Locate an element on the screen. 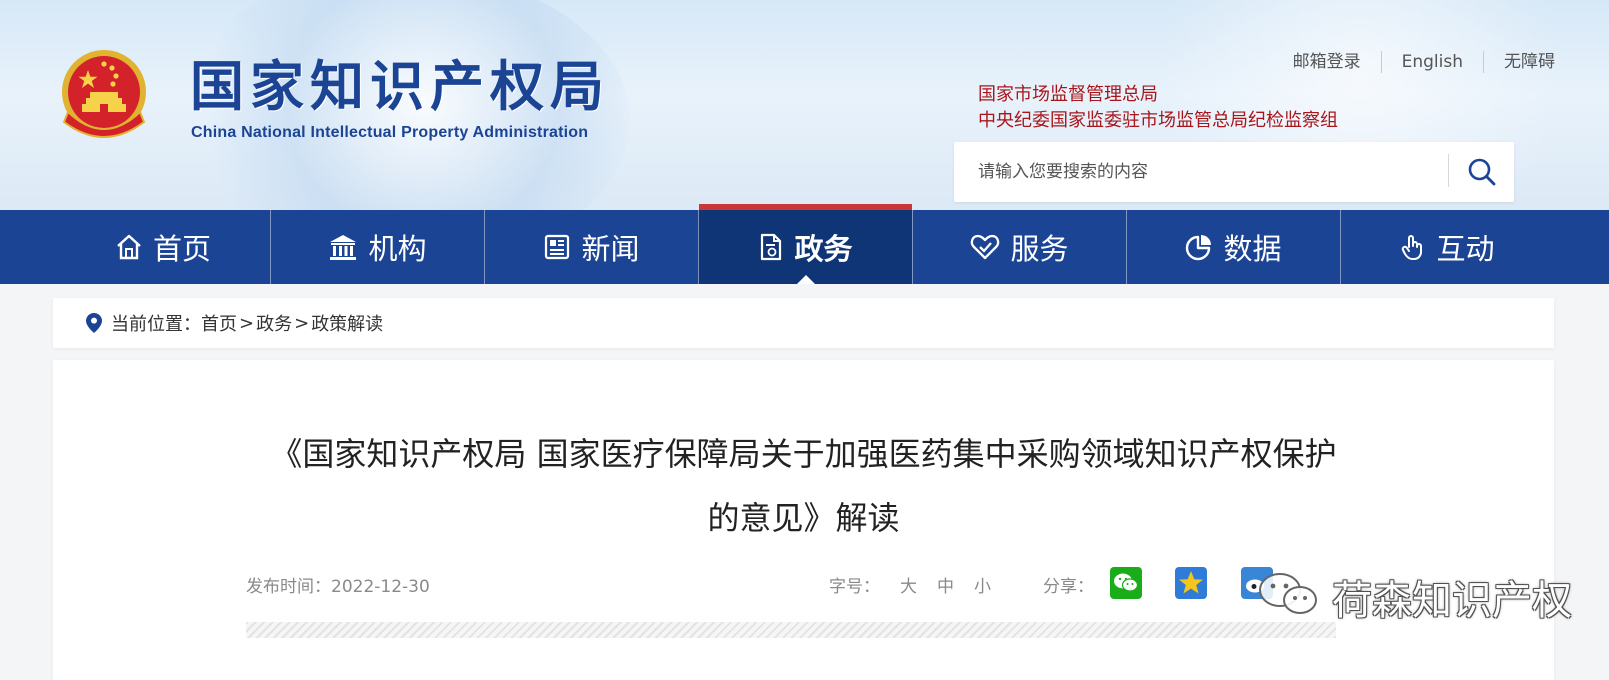 The image size is (1609, 680). search-box is located at coordinates (1234, 172).